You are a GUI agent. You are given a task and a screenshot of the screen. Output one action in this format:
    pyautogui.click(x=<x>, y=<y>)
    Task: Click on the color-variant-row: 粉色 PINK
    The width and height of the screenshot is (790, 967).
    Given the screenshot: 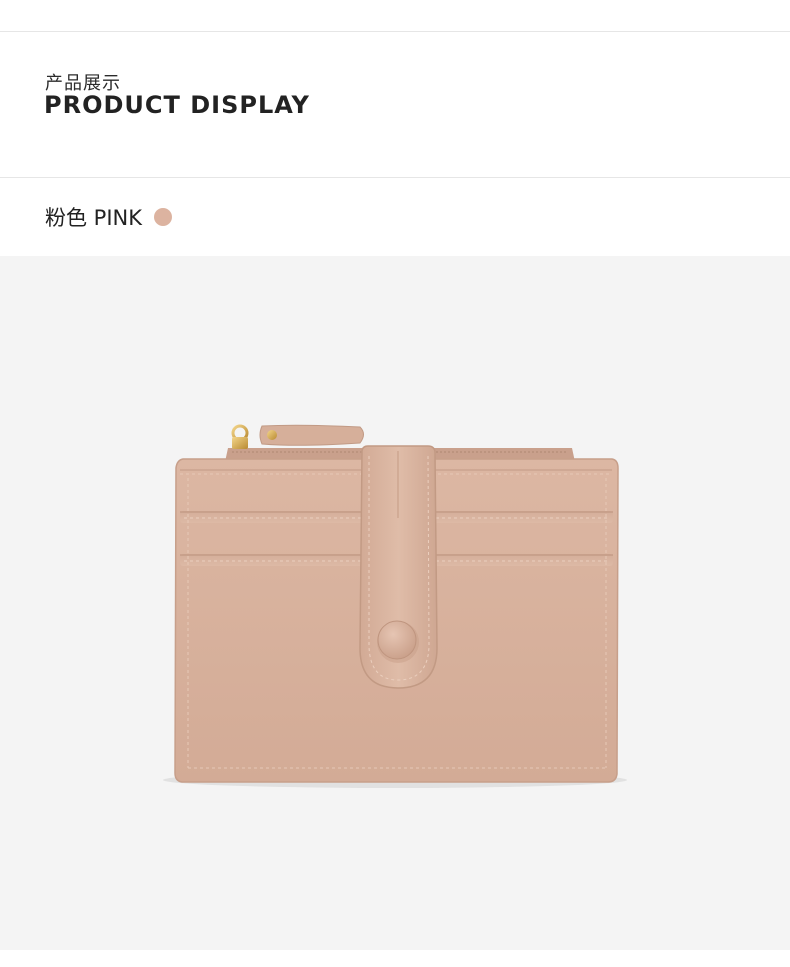 What is the action you would take?
    pyautogui.click(x=109, y=217)
    